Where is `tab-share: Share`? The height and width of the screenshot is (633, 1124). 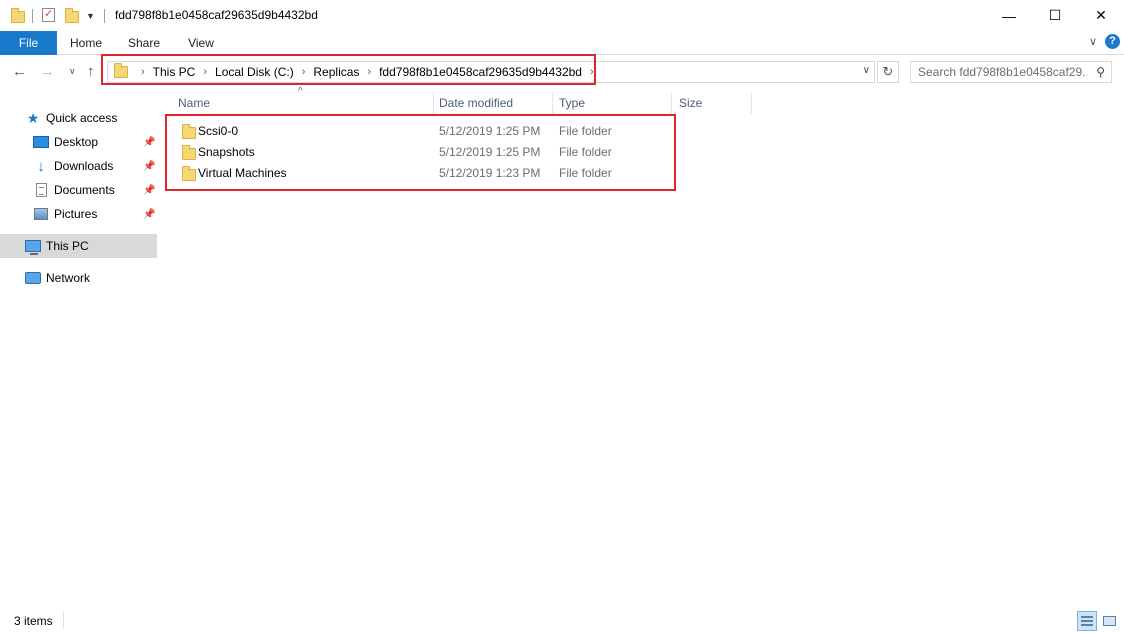
tab-share: Share is located at coordinates (144, 43).